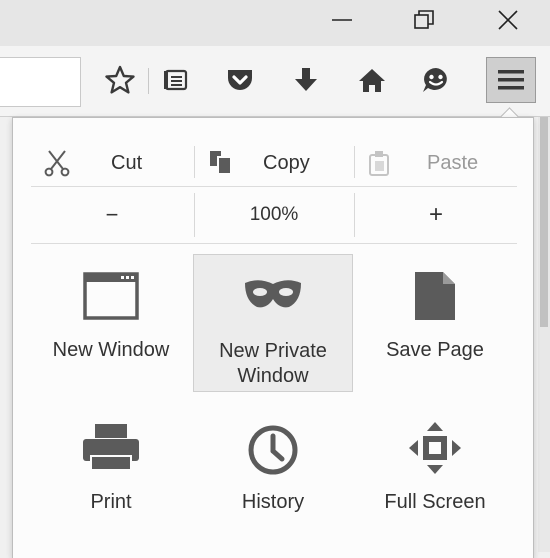 The image size is (550, 558). What do you see at coordinates (273, 477) in the screenshot?
I see `history-button: History` at bounding box center [273, 477].